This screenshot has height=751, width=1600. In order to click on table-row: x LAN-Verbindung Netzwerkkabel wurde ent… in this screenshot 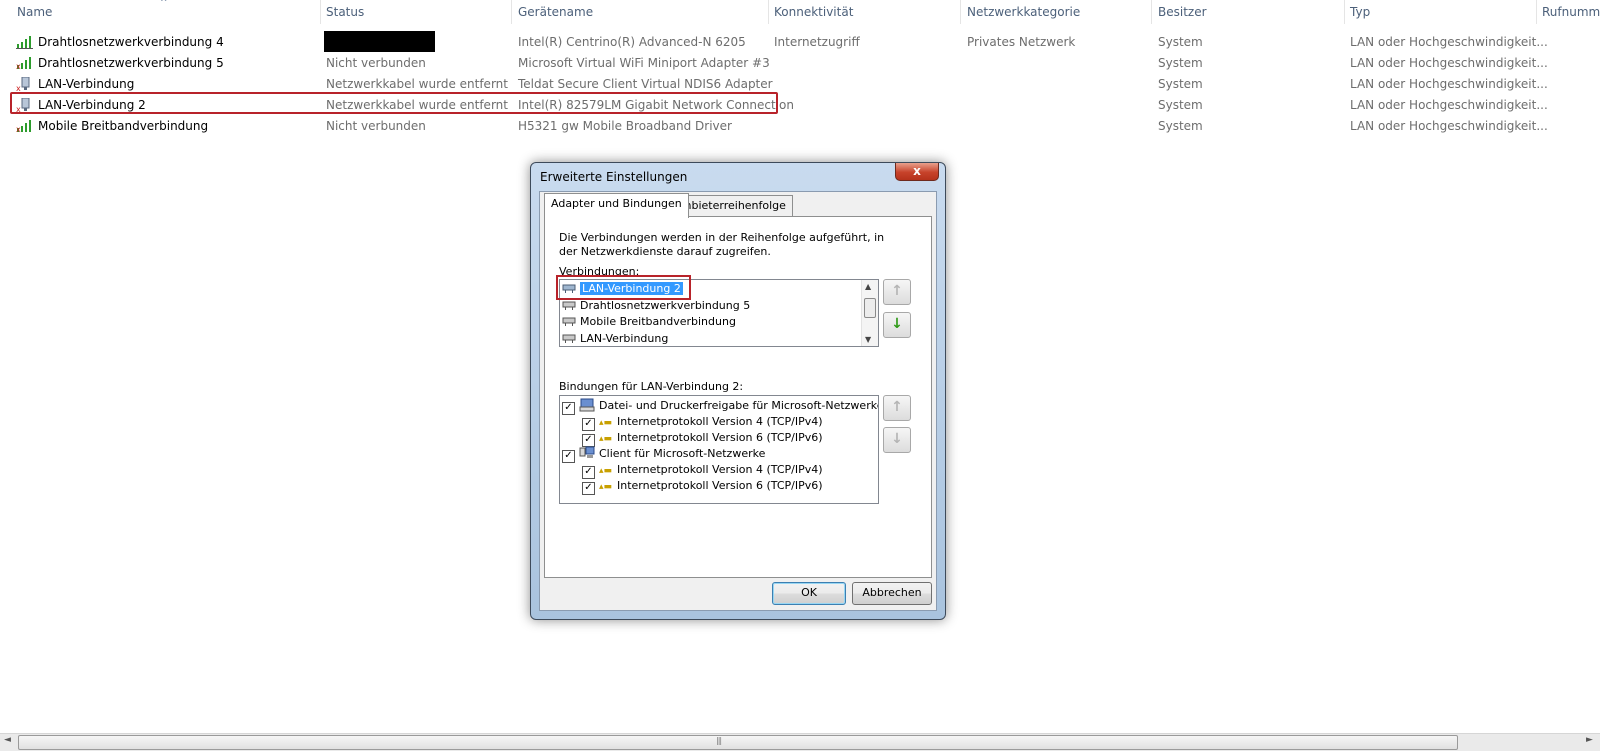, I will do `click(800, 84)`.